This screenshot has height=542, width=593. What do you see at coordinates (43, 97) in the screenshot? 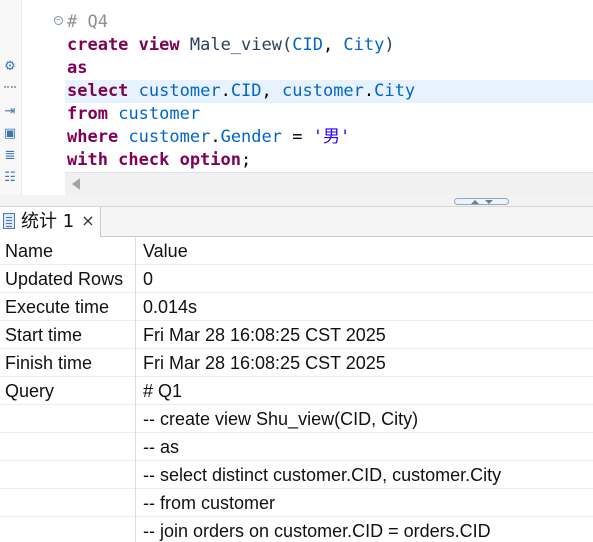
I see `line-gutter` at bounding box center [43, 97].